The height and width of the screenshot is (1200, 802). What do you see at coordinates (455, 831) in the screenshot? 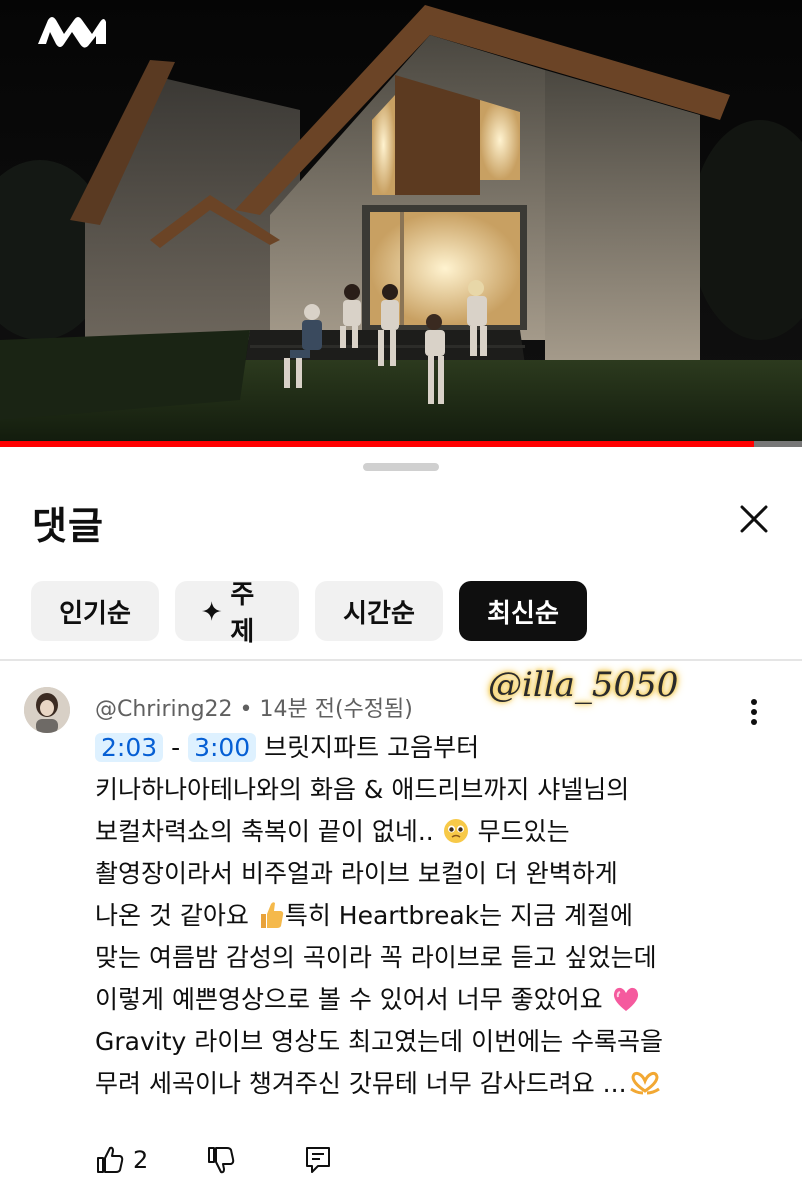
I see `pleading-face-icon` at bounding box center [455, 831].